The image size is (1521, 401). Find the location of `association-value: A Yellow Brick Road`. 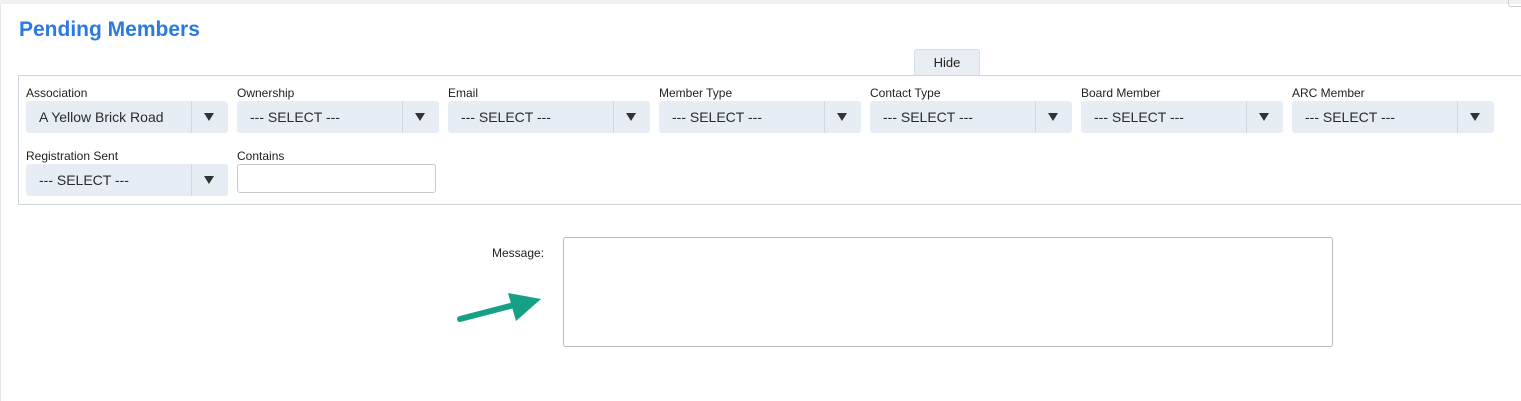

association-value: A Yellow Brick Road is located at coordinates (101, 117).